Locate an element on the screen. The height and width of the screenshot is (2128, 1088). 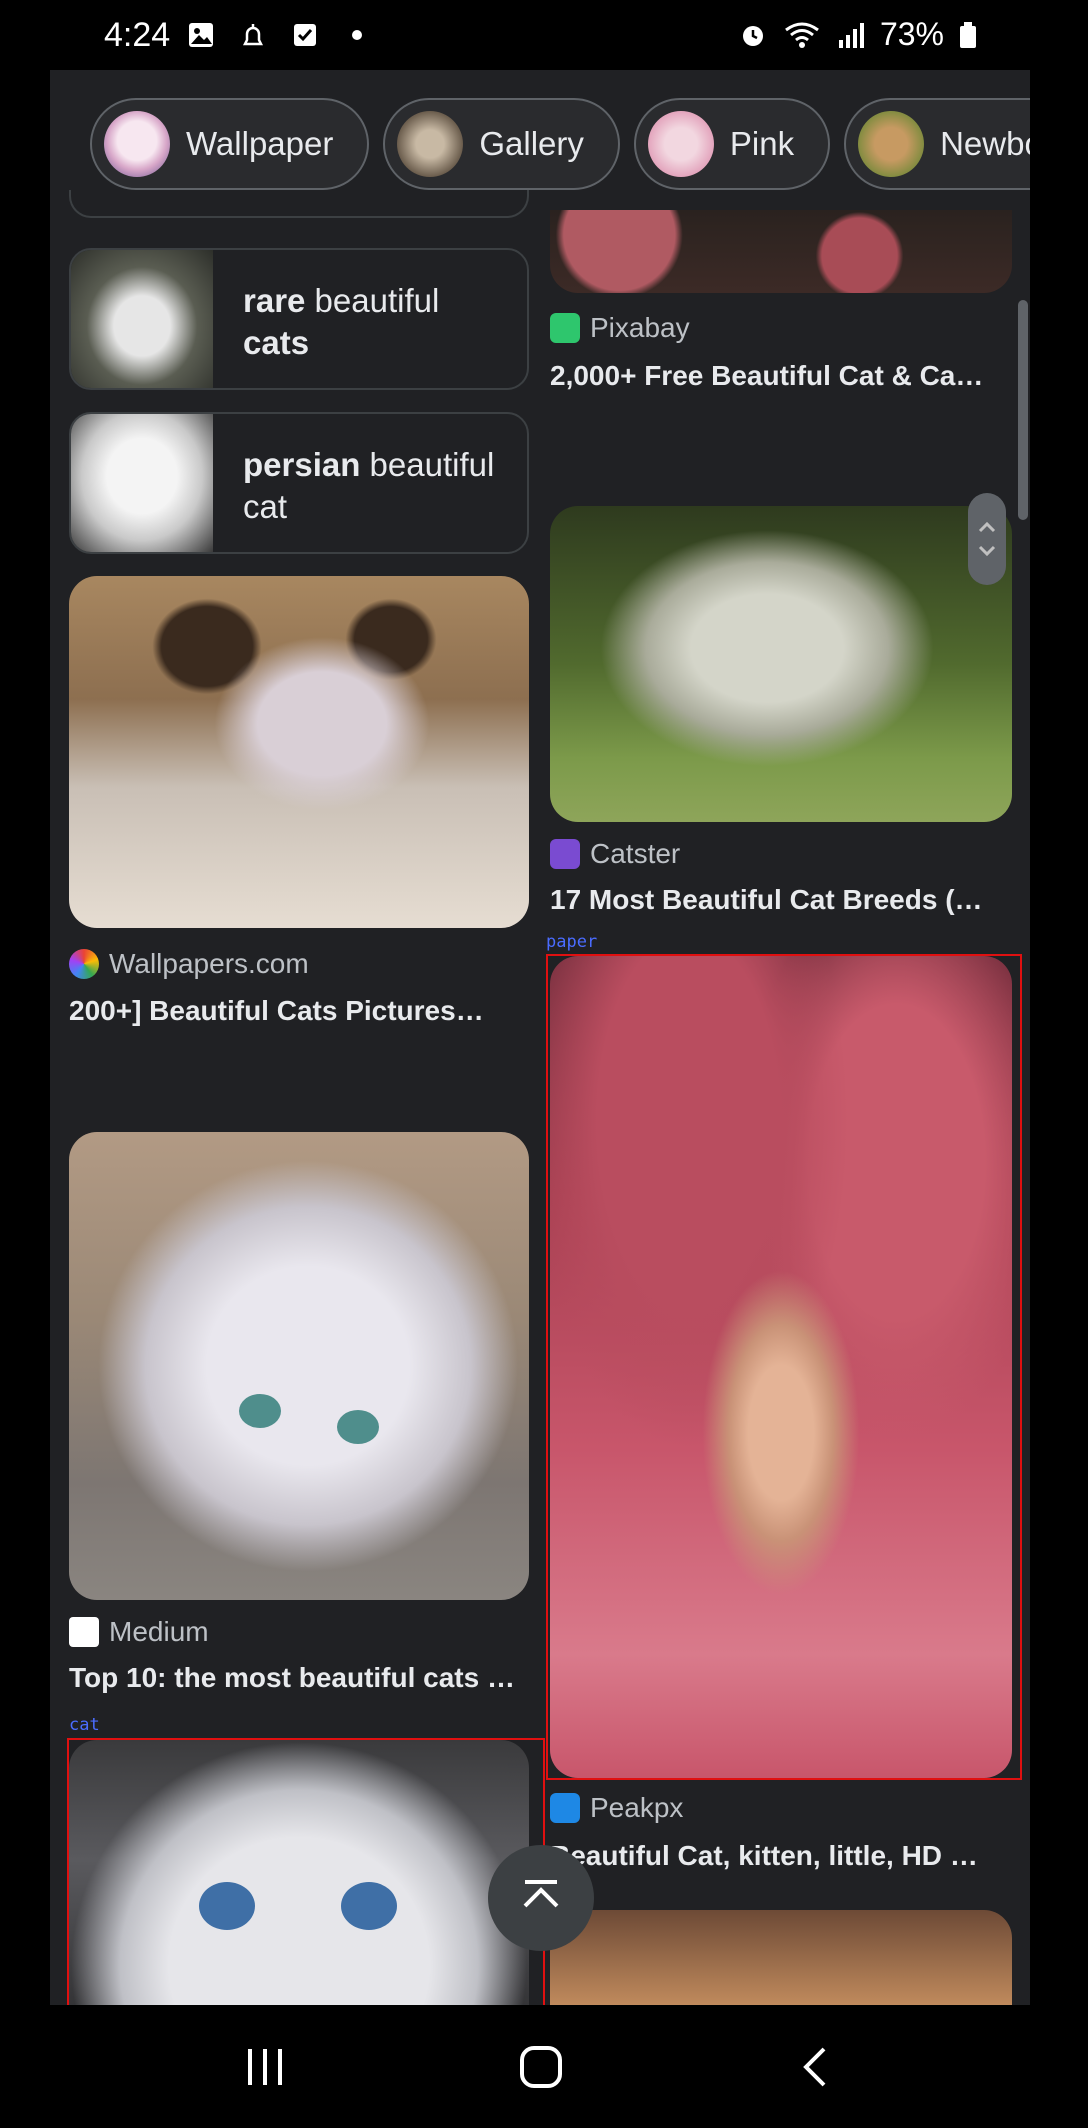
related-search-text: rare beautiful cats is located at coordinates (341, 321).